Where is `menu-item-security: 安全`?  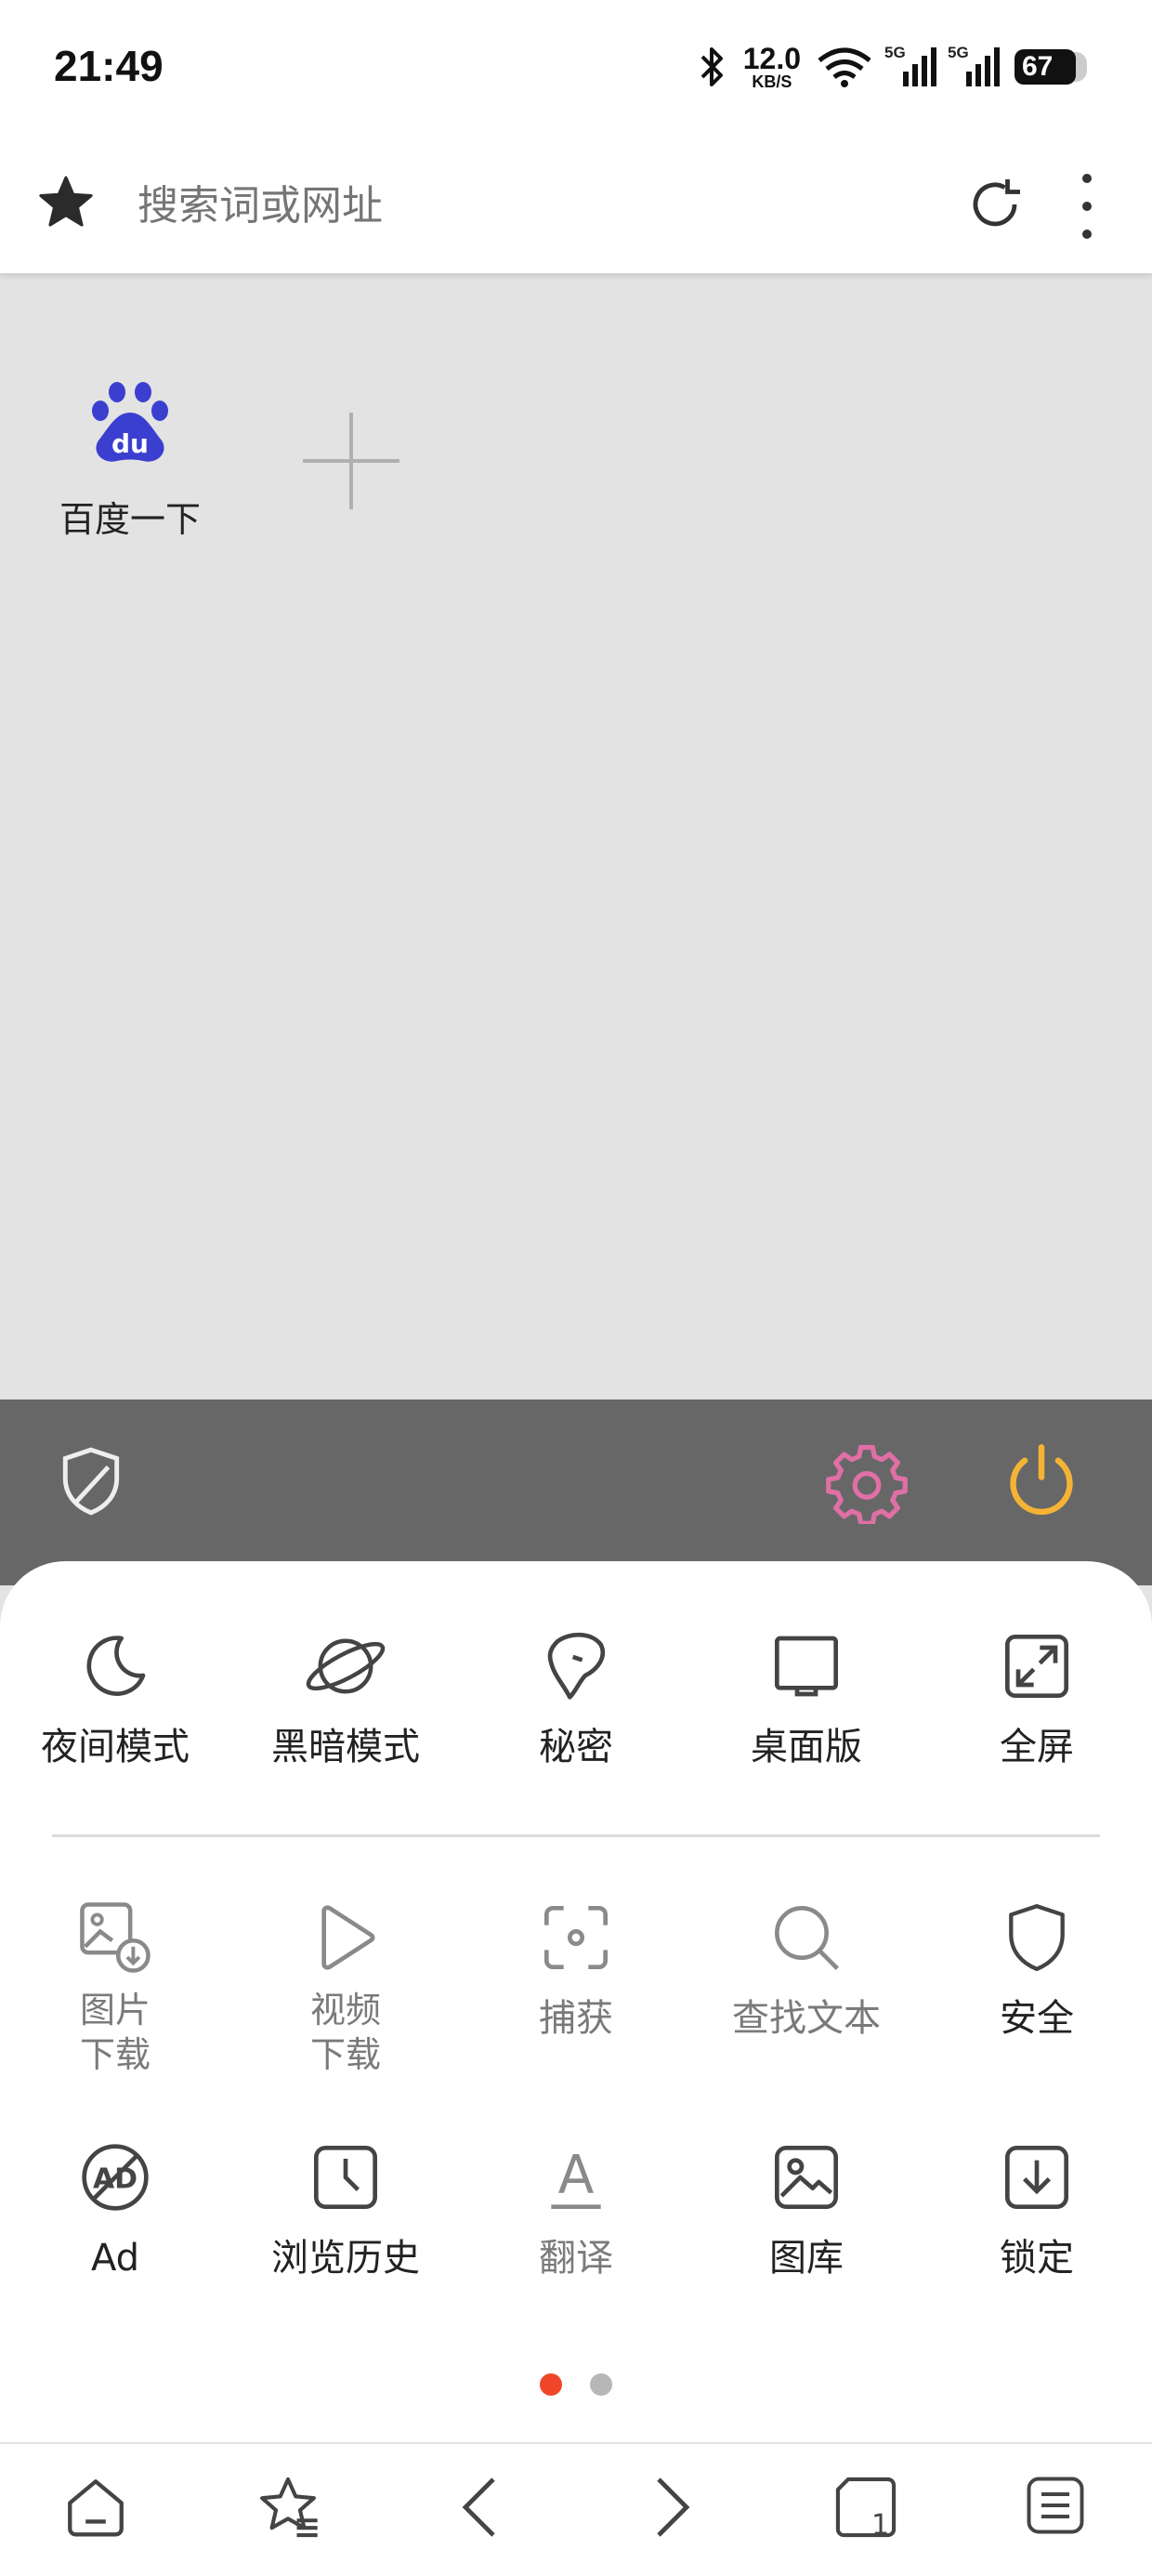
menu-item-security: 安全 is located at coordinates (1037, 1968).